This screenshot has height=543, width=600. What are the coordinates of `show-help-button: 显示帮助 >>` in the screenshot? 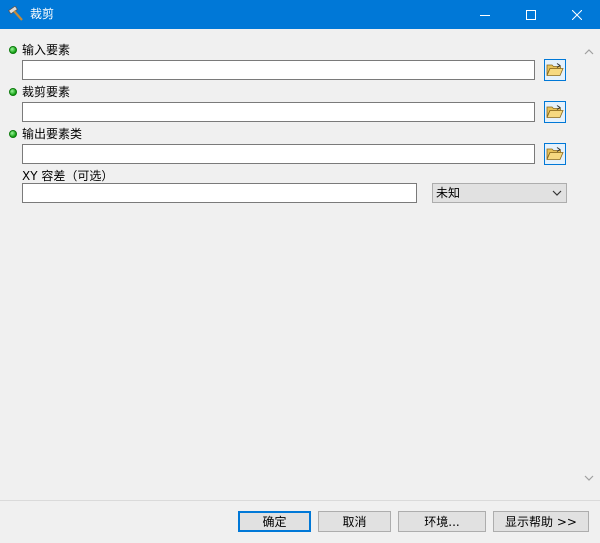 It's located at (541, 521).